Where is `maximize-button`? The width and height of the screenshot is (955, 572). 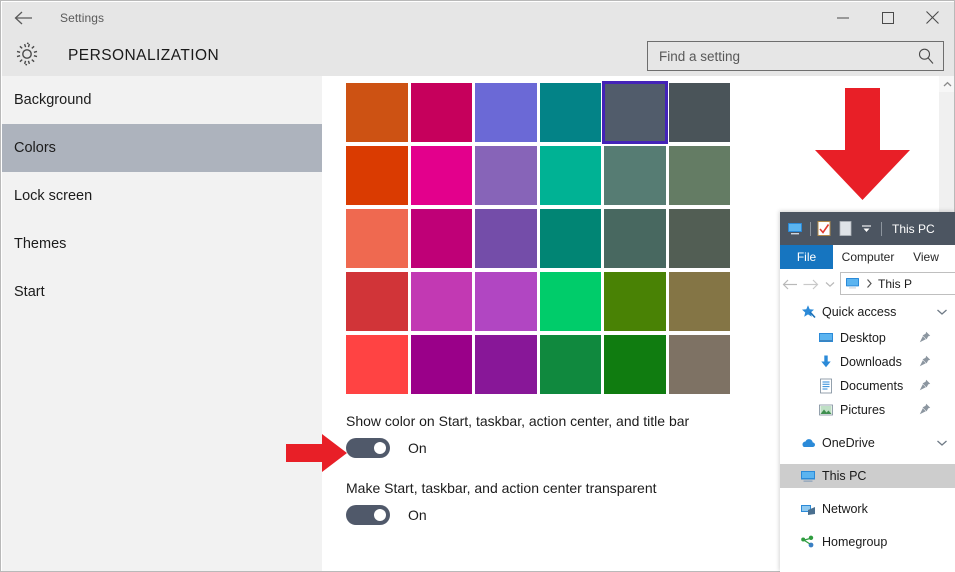
maximize-button is located at coordinates (887, 17).